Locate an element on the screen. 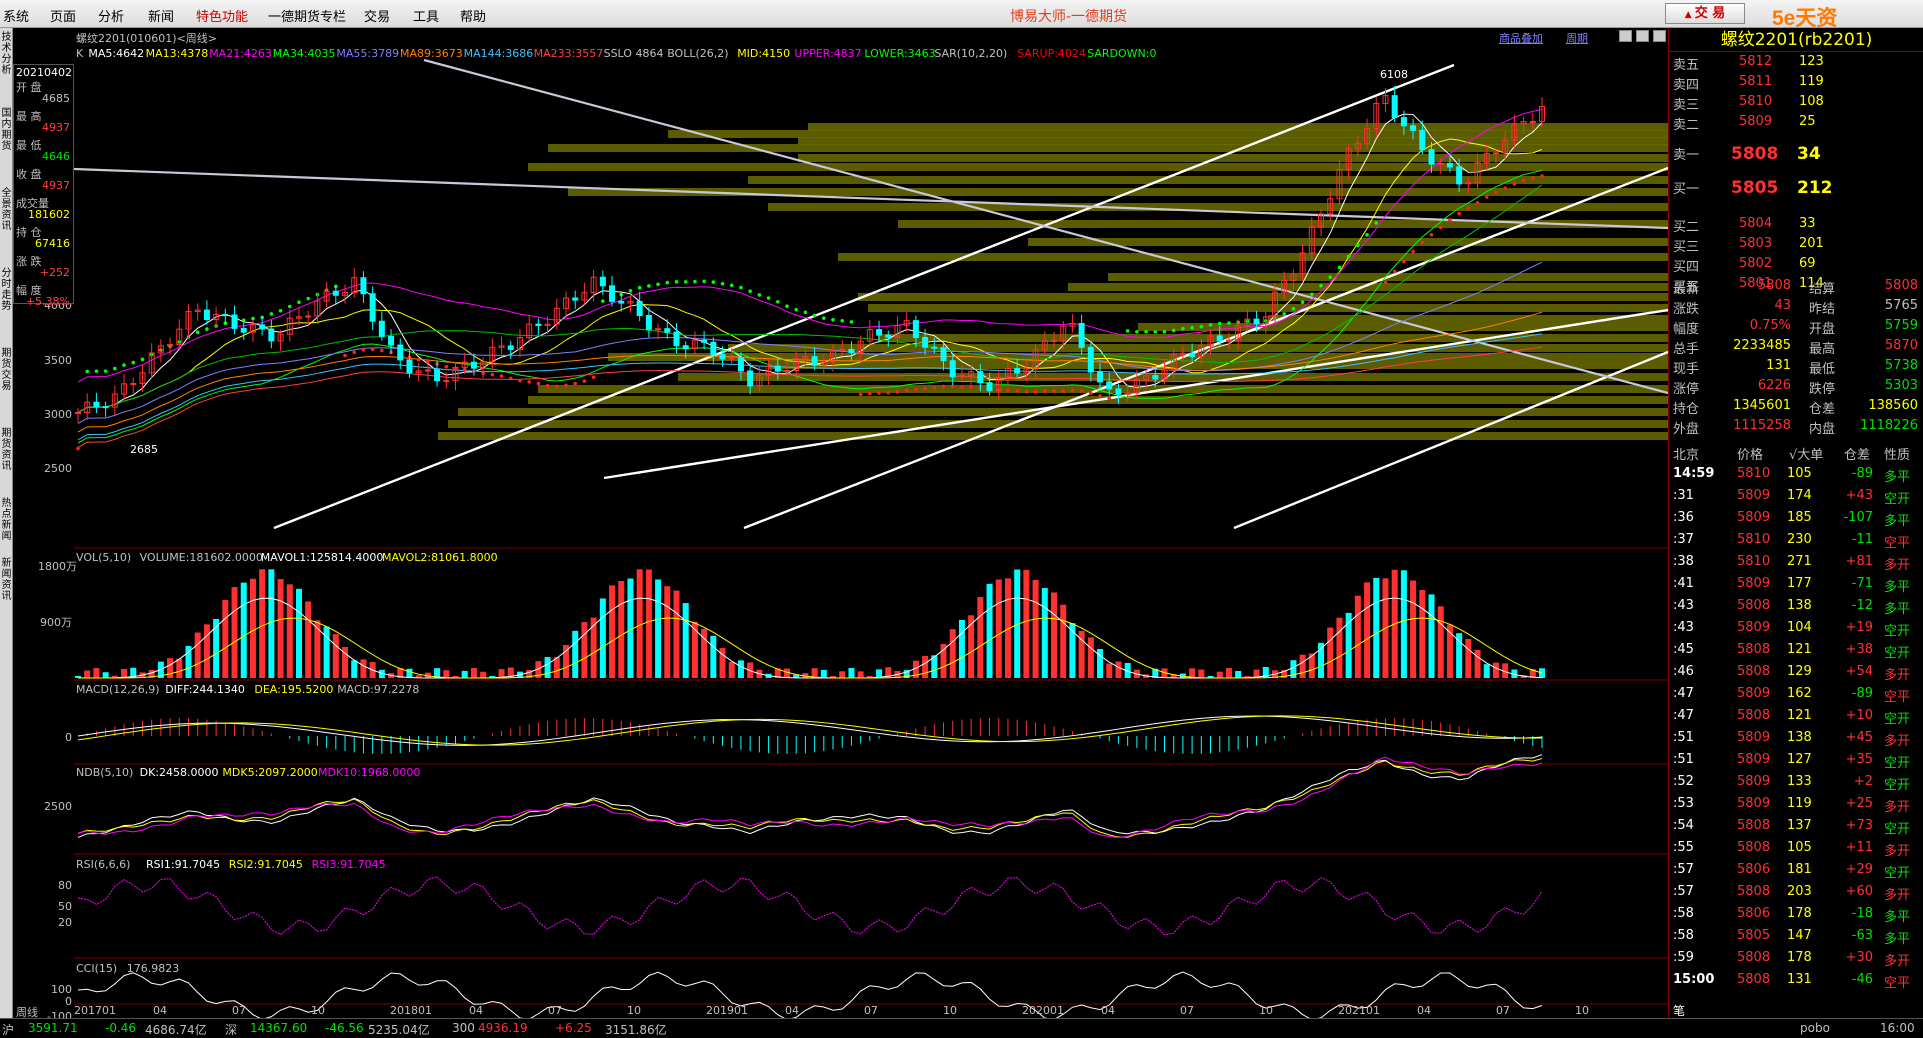  restore-icon is located at coordinates (1642, 36).